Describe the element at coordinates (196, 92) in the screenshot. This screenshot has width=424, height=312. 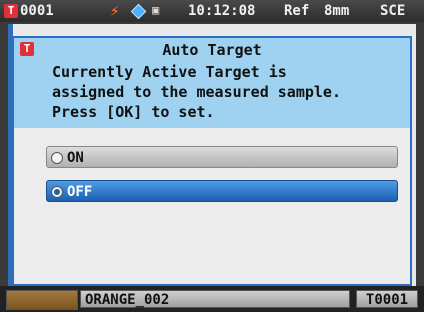
I see `dialog-message-line: assigned to the measured sample.` at that location.